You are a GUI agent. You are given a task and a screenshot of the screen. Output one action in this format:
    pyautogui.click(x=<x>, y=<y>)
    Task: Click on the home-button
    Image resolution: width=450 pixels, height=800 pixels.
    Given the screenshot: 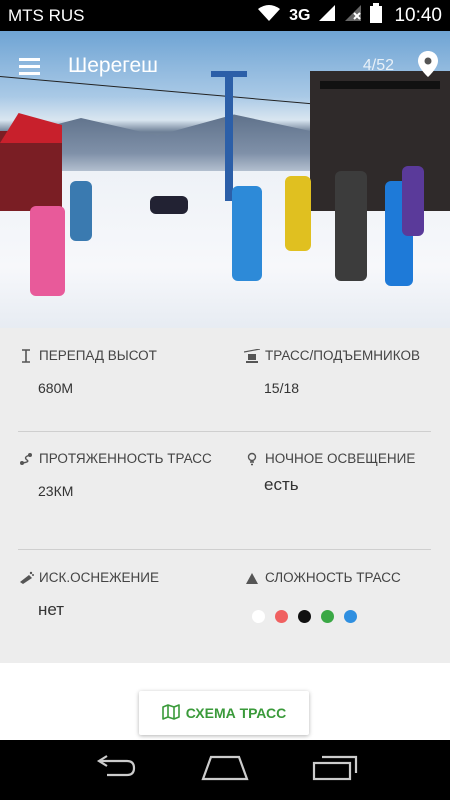 What is the action you would take?
    pyautogui.click(x=225, y=770)
    